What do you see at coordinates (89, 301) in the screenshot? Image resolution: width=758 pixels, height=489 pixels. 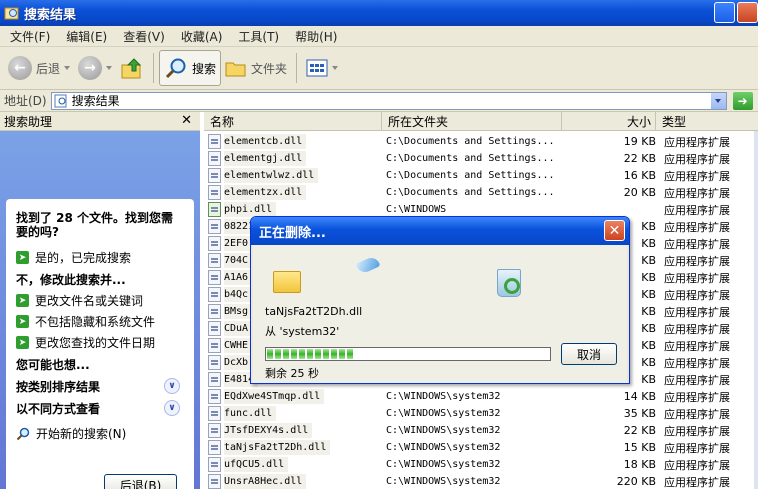 I see `change-name-label: 更改文件名或关键词` at bounding box center [89, 301].